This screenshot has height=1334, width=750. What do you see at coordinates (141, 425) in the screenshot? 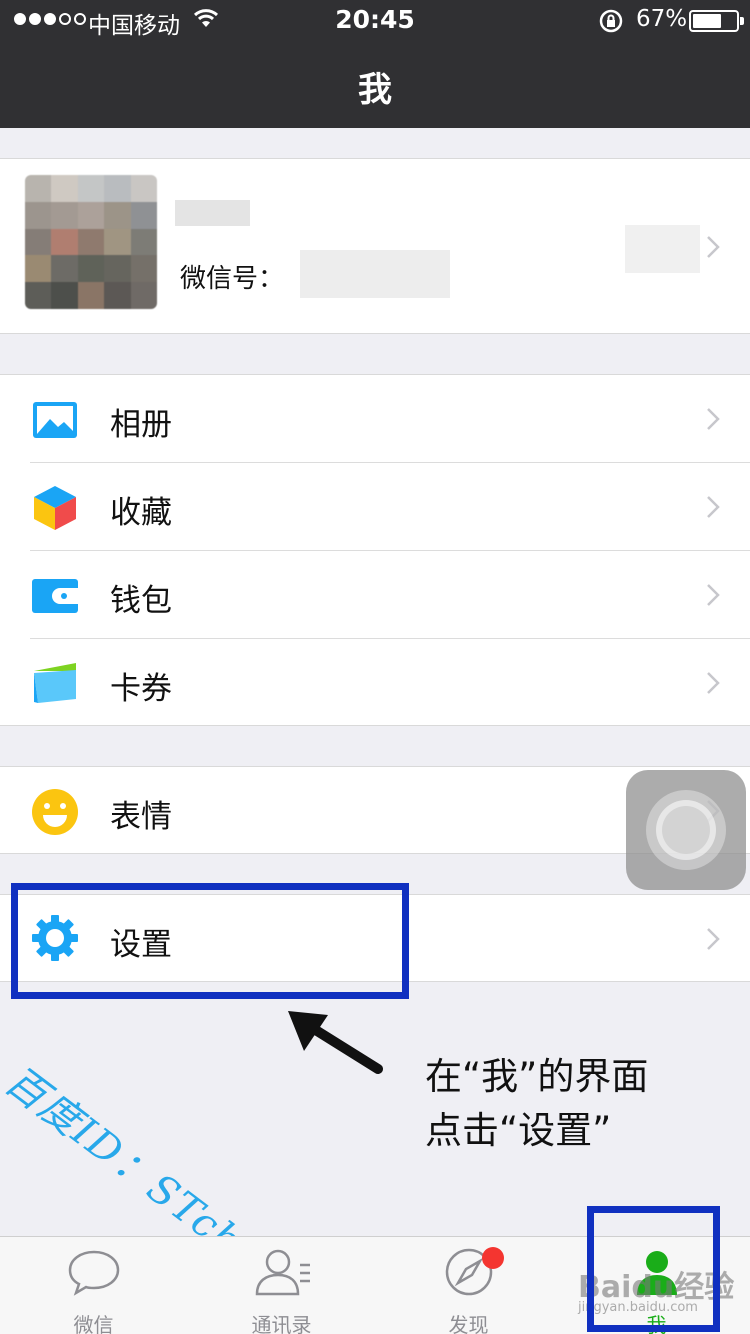
I see `menu-item-label: 相册` at bounding box center [141, 425].